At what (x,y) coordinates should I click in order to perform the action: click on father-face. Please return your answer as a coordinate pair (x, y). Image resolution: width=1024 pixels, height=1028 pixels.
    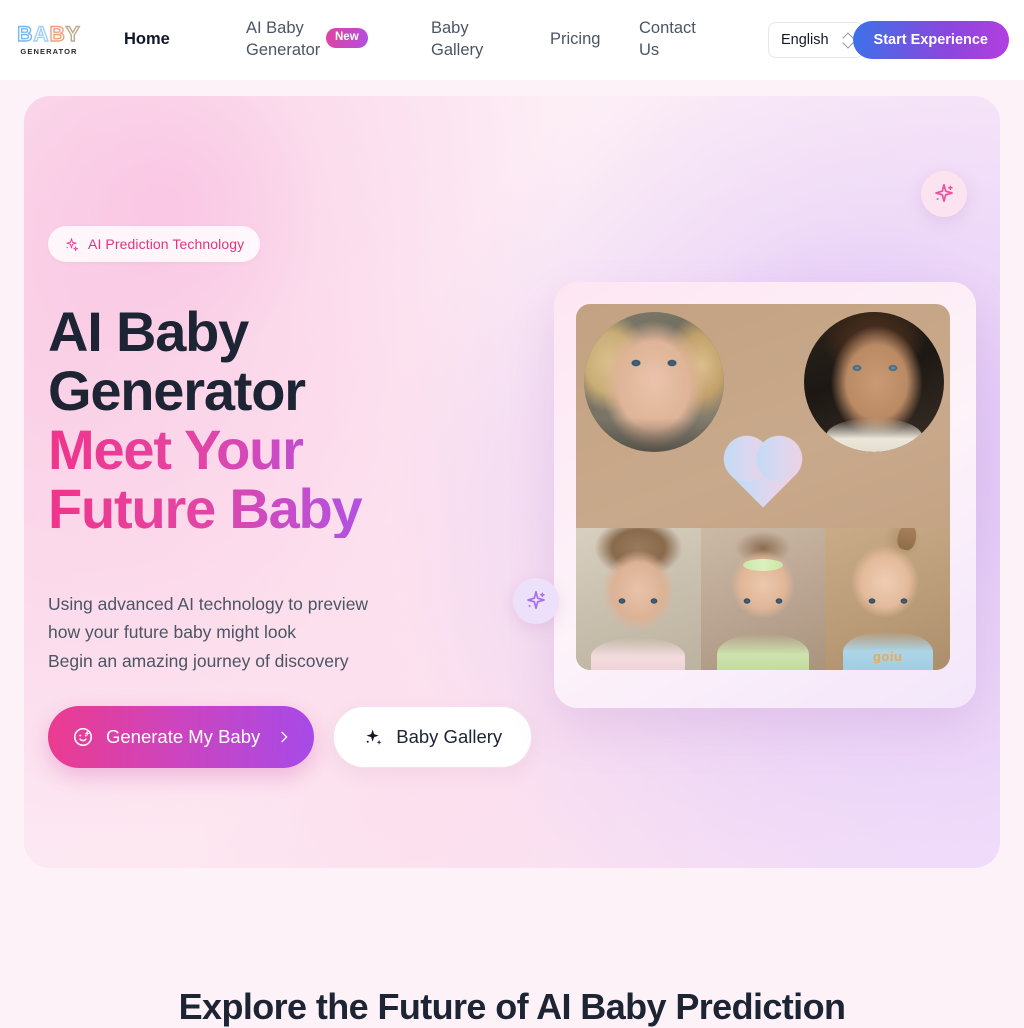
    Looking at the image, I should click on (874, 382).